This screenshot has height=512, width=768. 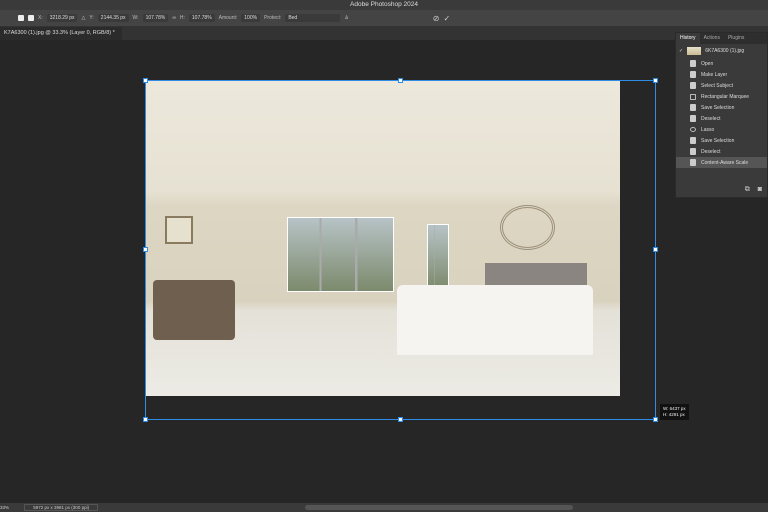 I want to click on protect-select: Bed, so click(x=313, y=18).